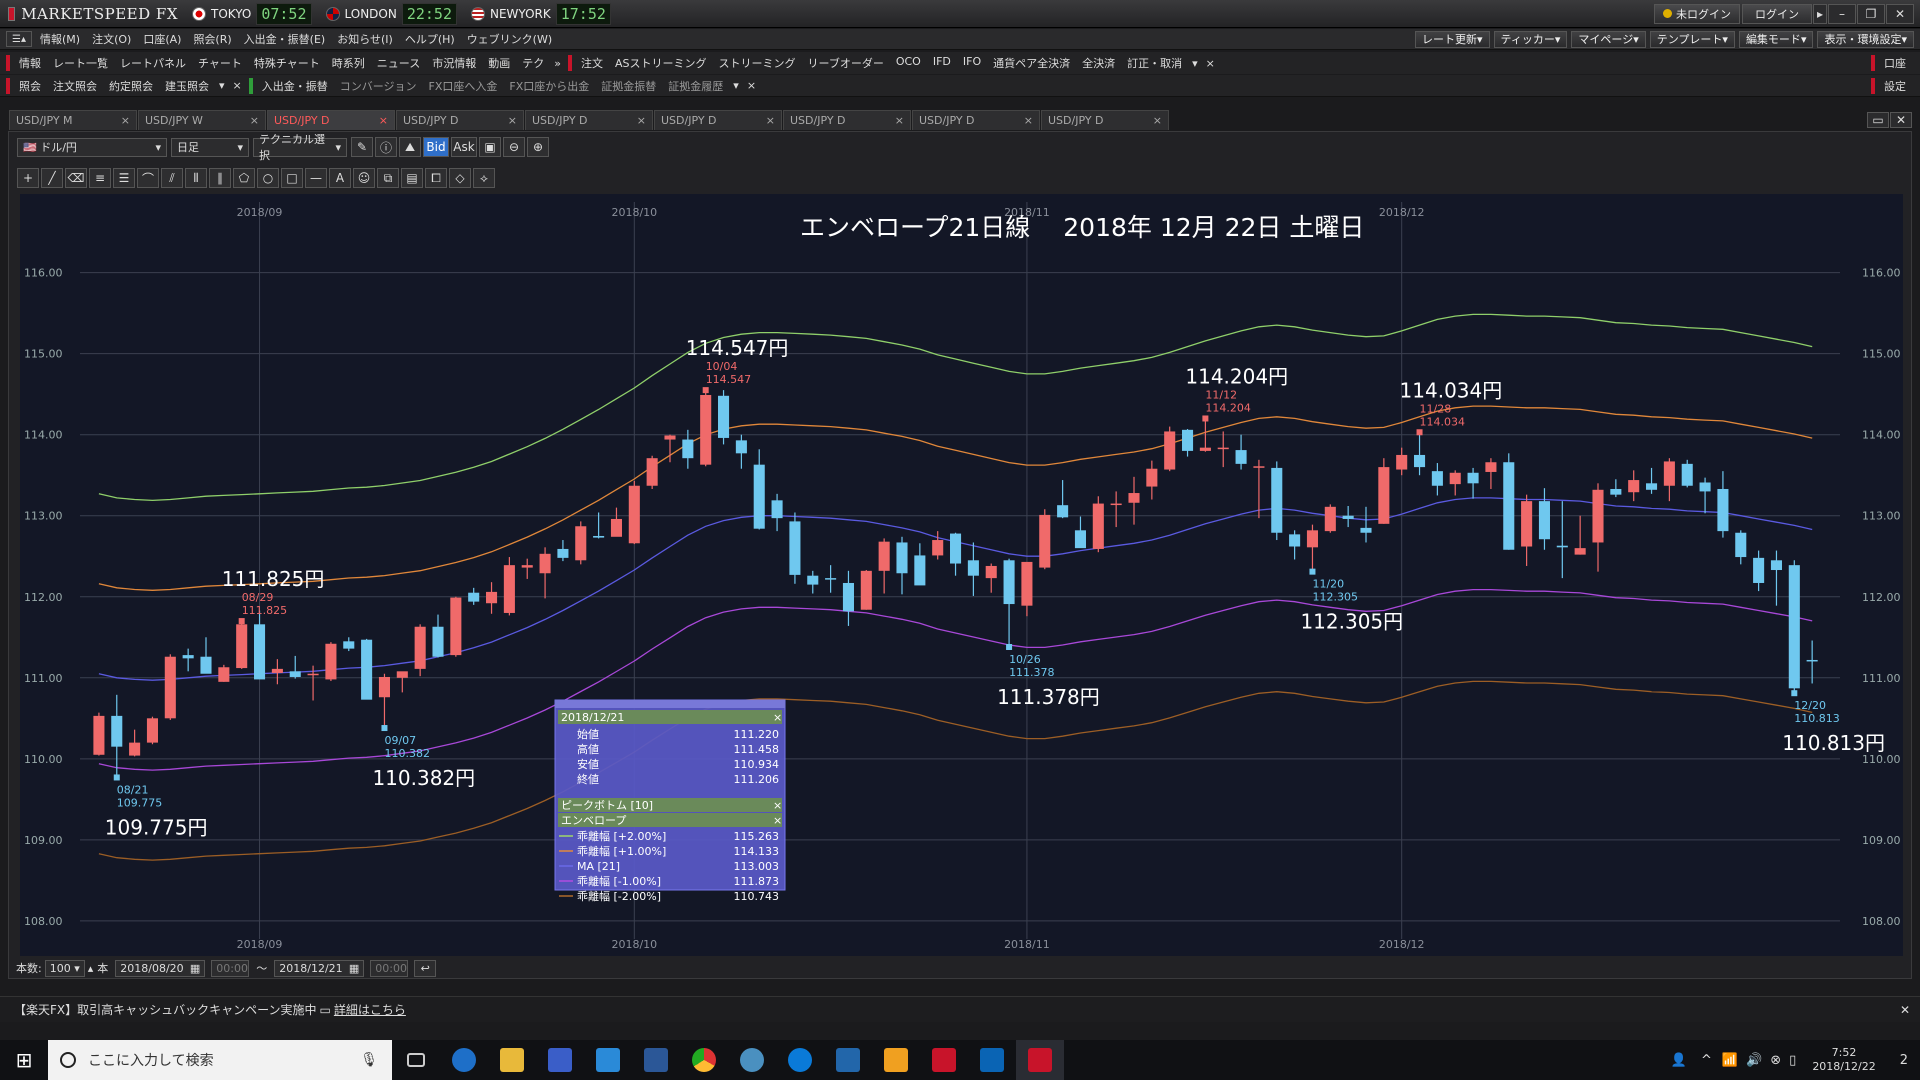  Describe the element at coordinates (464, 1060) in the screenshot. I see `edge-icon` at that location.